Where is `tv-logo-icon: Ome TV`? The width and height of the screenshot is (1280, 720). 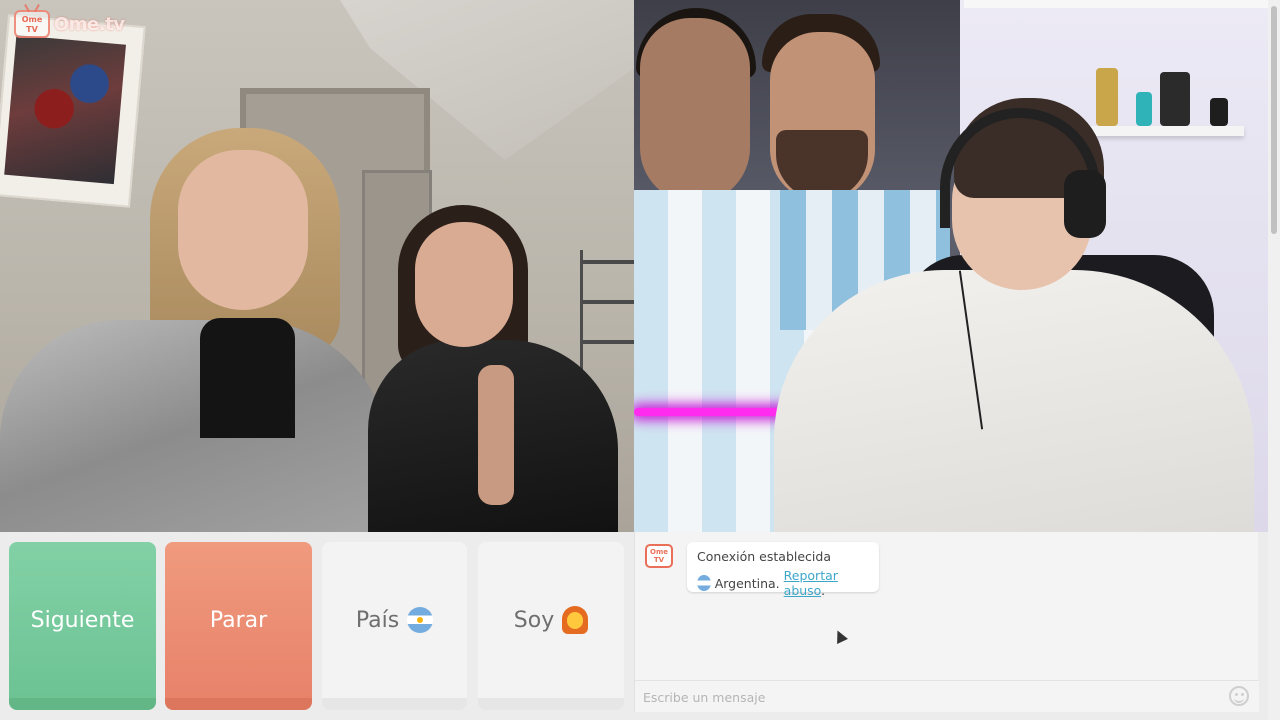 tv-logo-icon: Ome TV is located at coordinates (32, 24).